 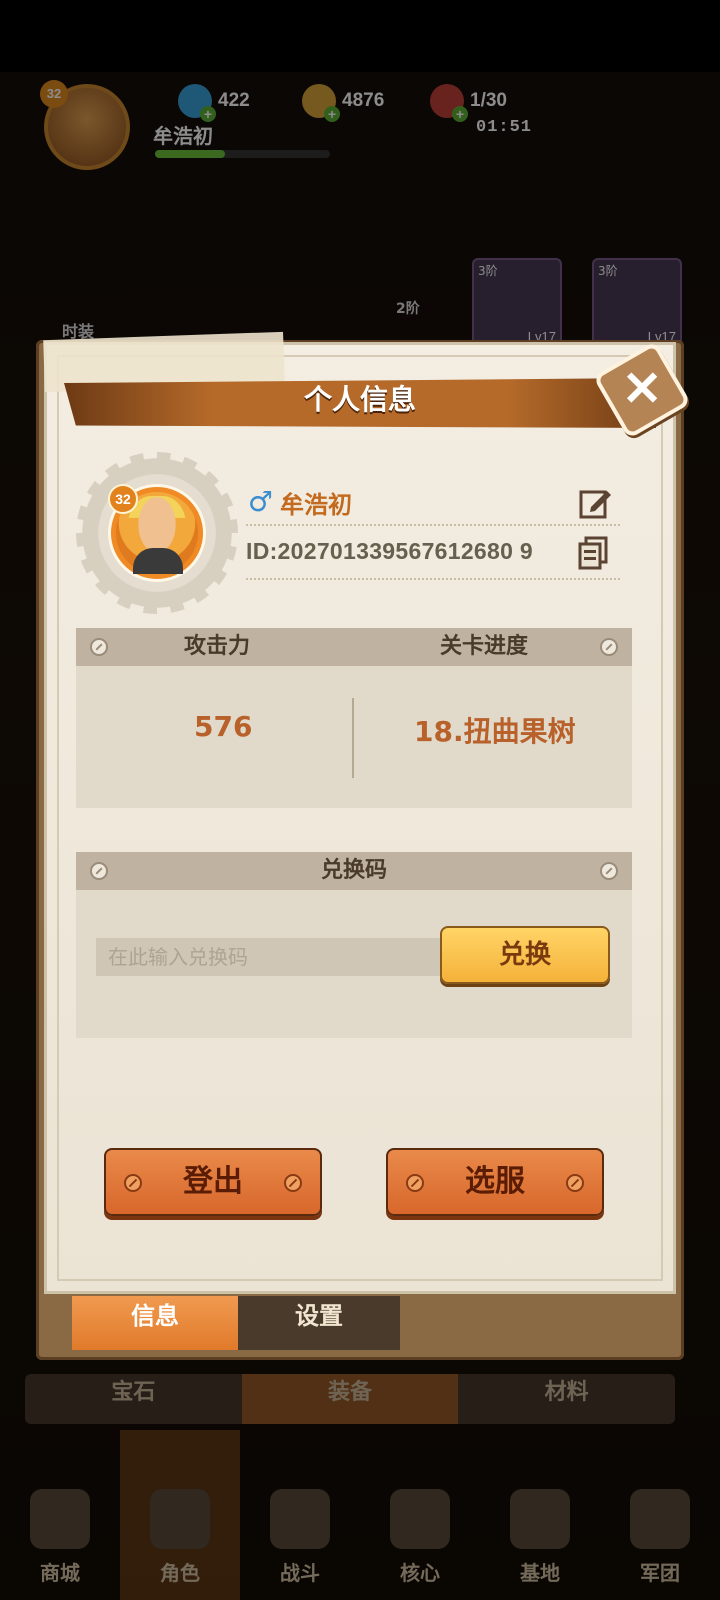 I want to click on stage-progress-value: 18.扭曲果树, so click(x=495, y=731).